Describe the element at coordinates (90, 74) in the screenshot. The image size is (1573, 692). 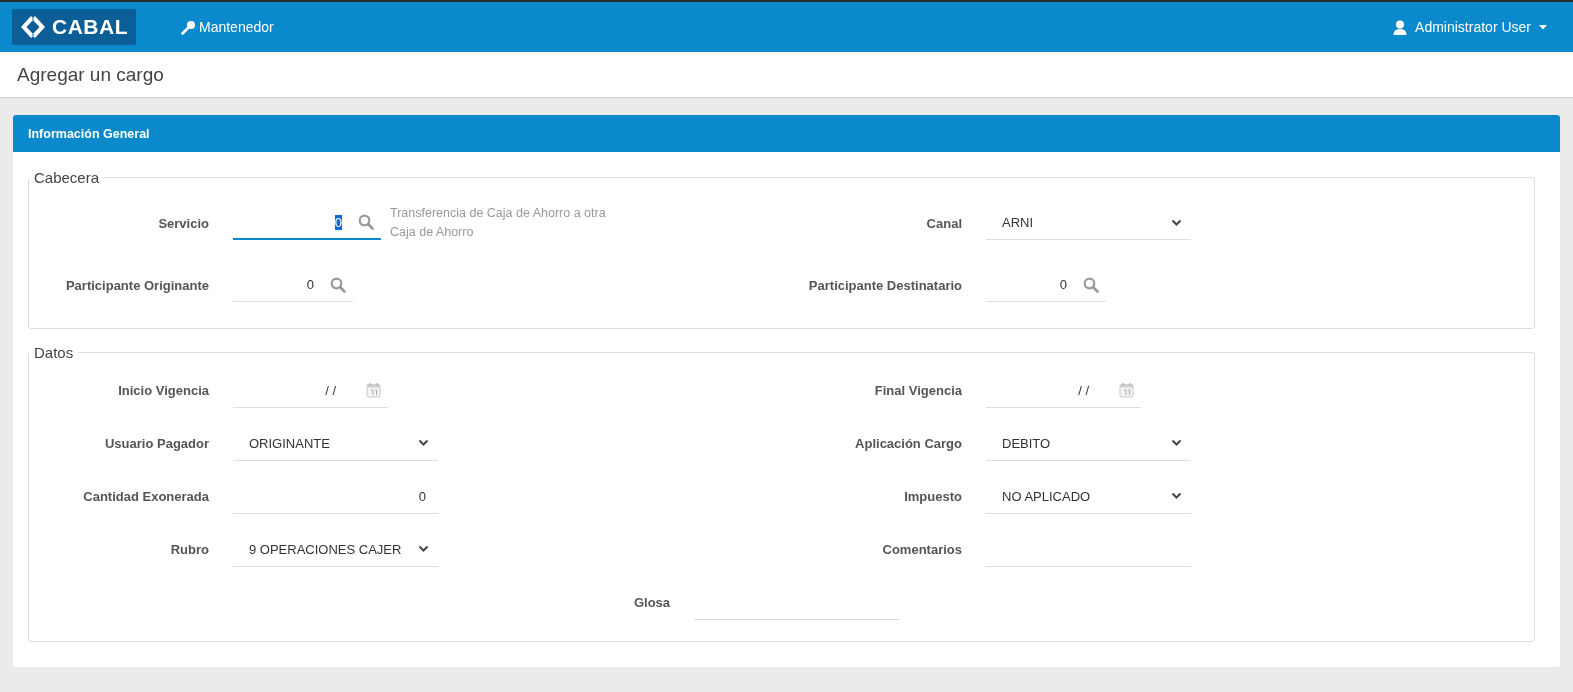
I see `page-title: Agregar un cargo` at that location.